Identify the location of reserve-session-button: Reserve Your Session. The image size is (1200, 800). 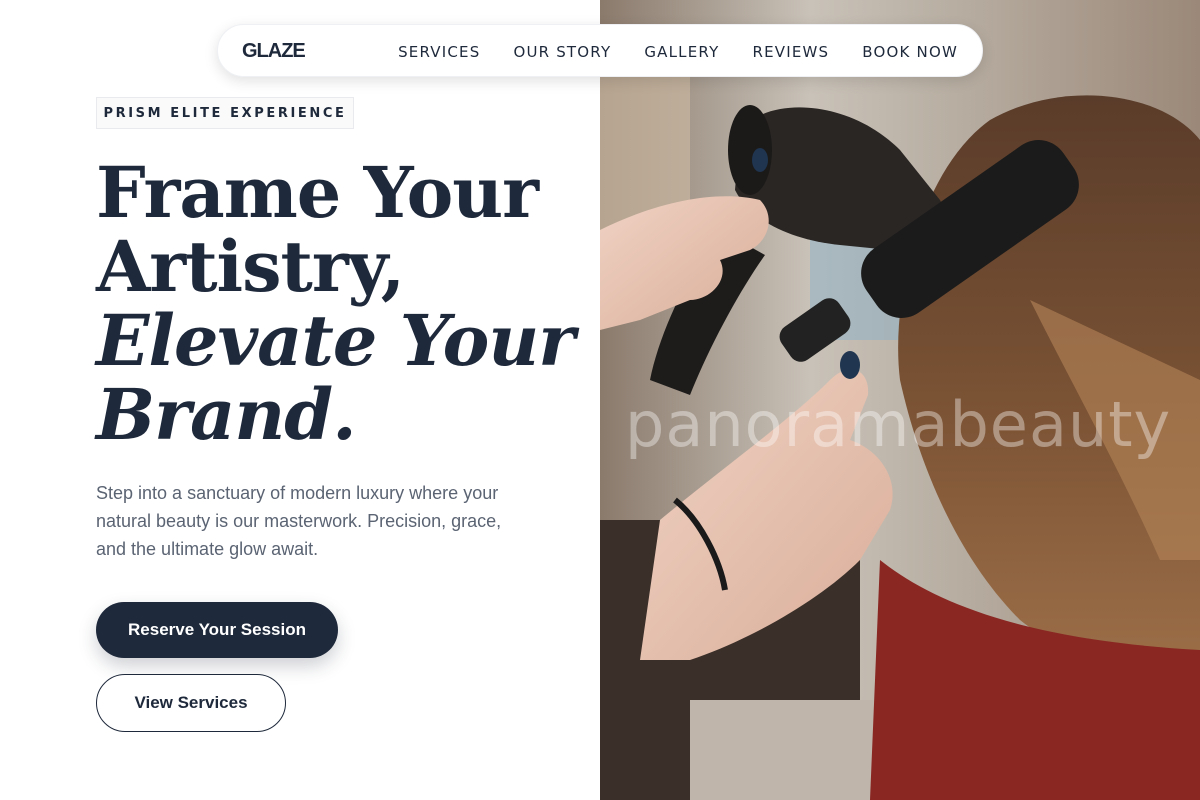
(217, 630).